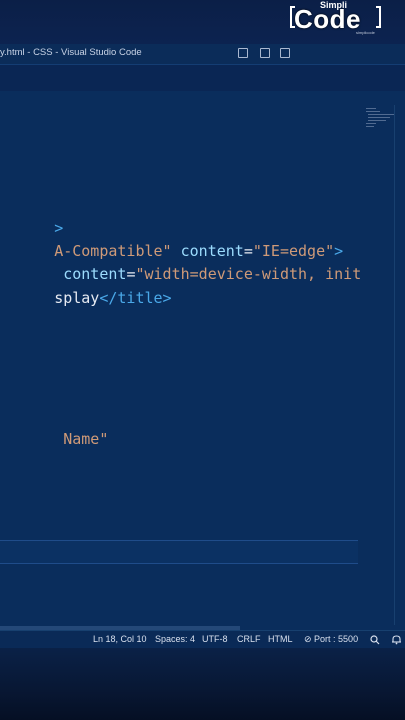  Describe the element at coordinates (171, 239) in the screenshot. I see `code-line-2: A-Compatible" content="IE=edge">` at that location.